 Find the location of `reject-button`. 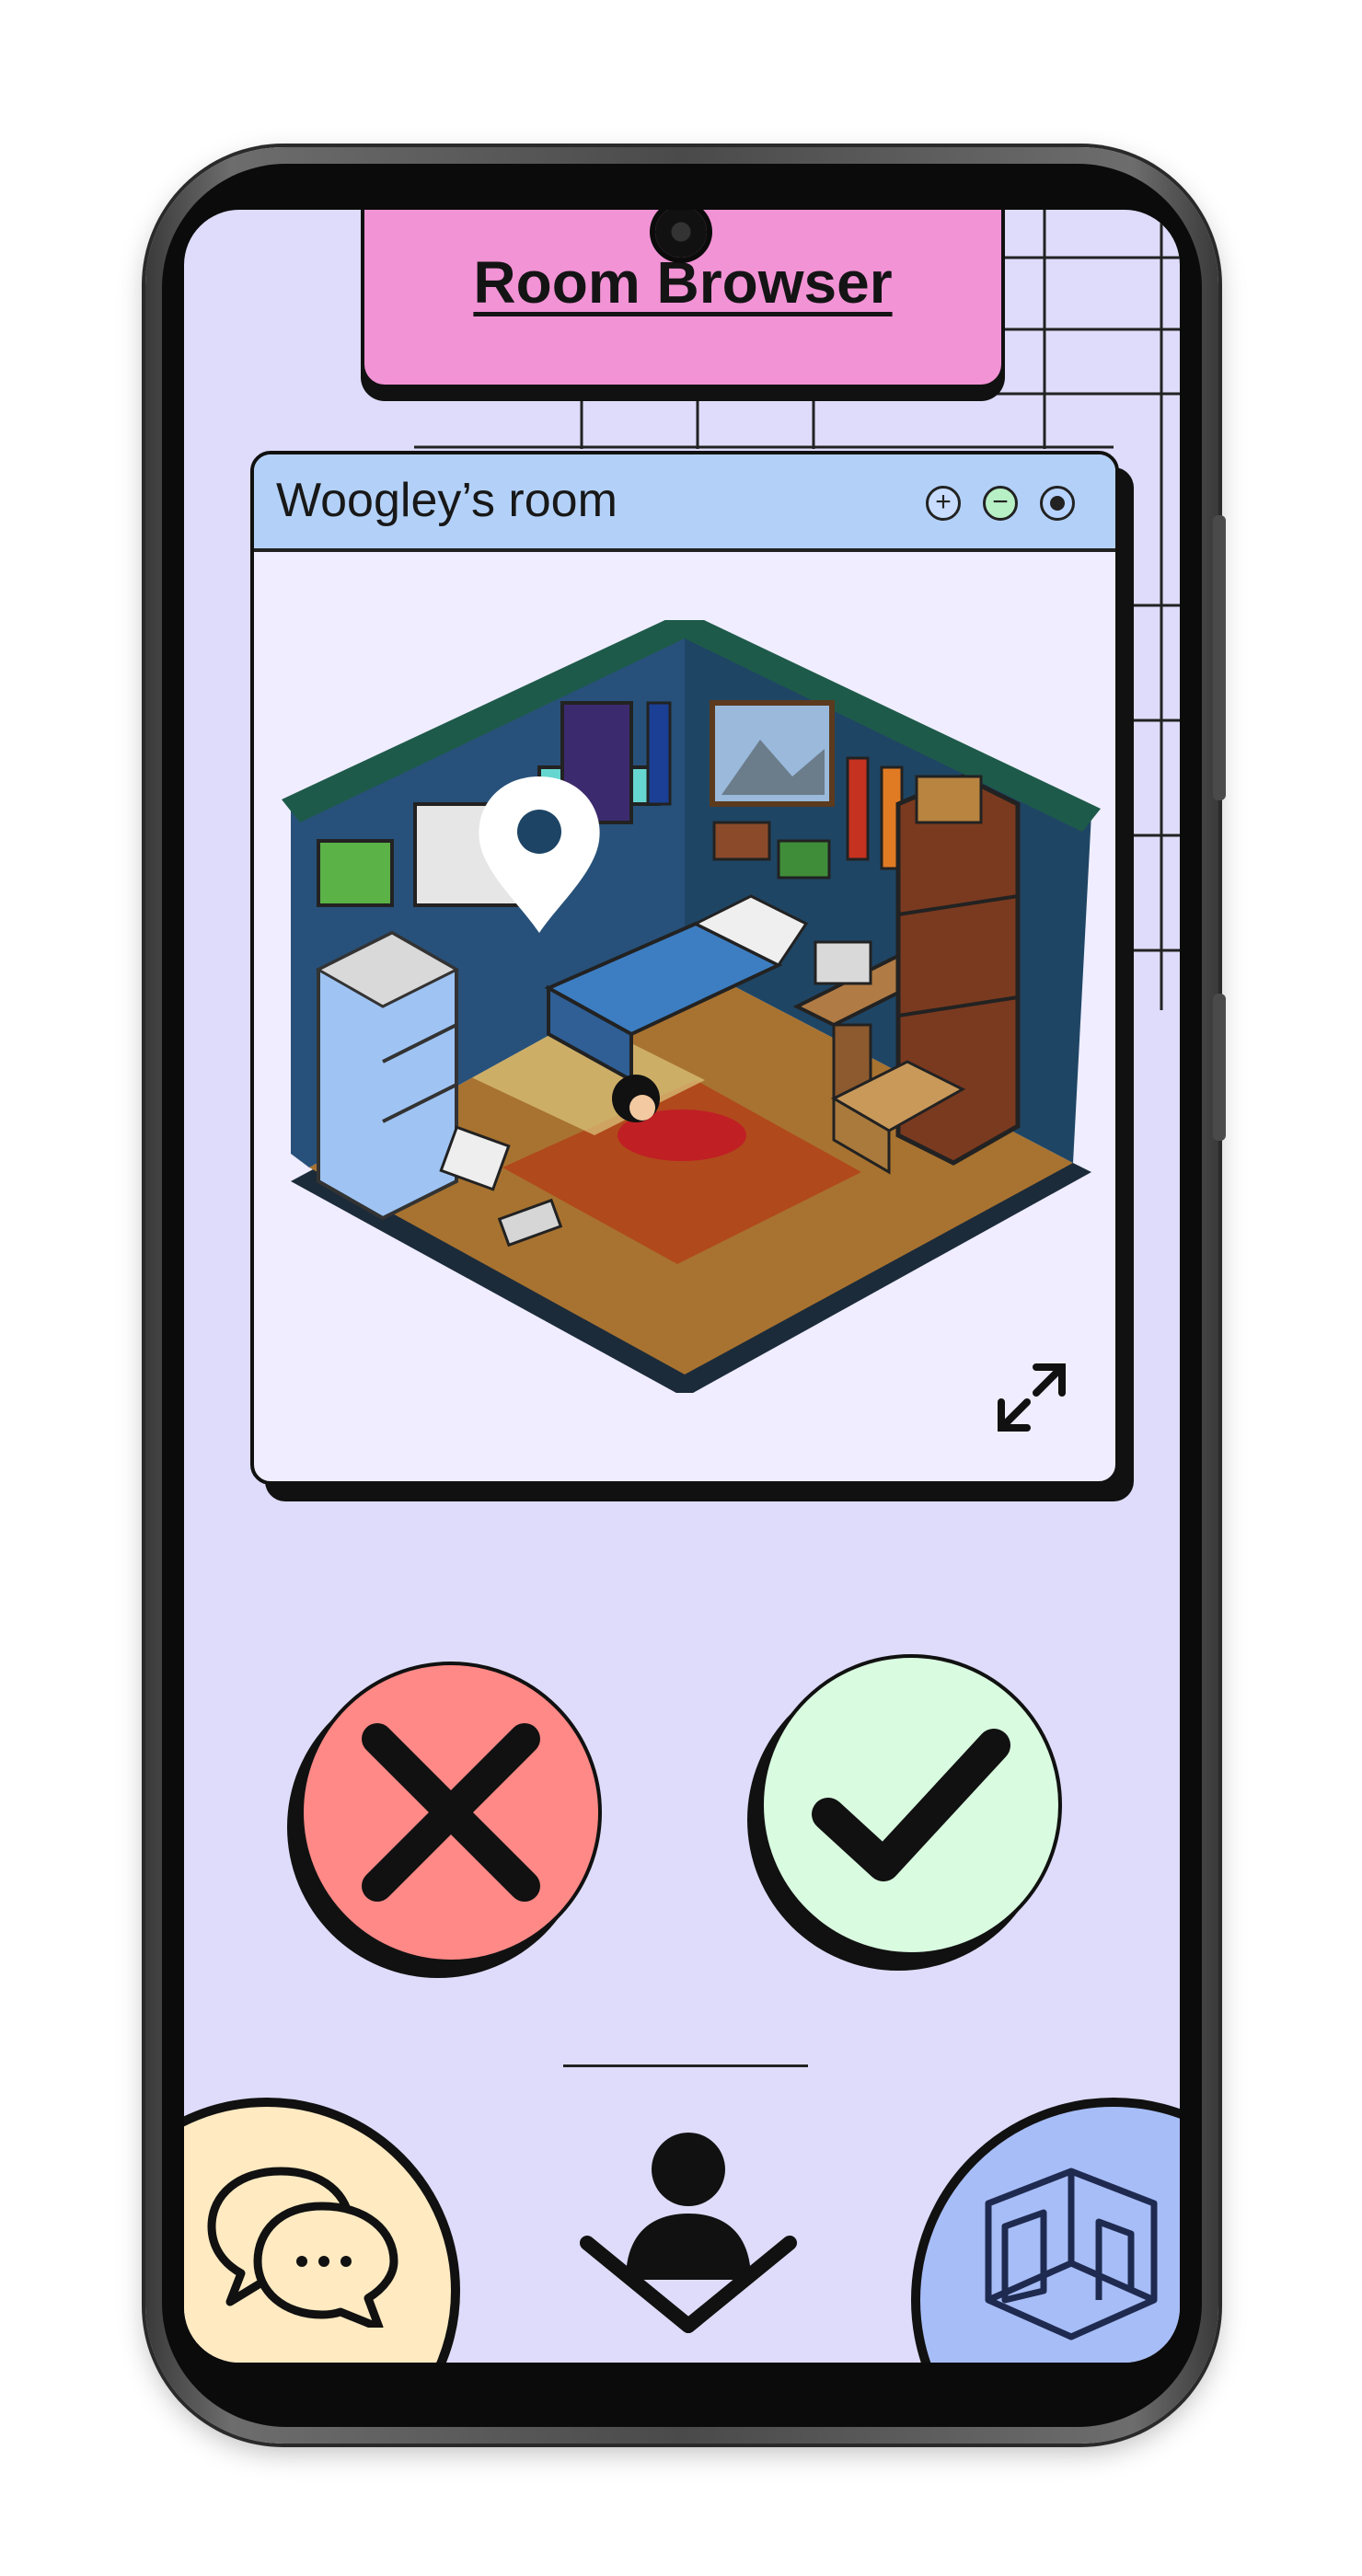

reject-button is located at coordinates (451, 1812).